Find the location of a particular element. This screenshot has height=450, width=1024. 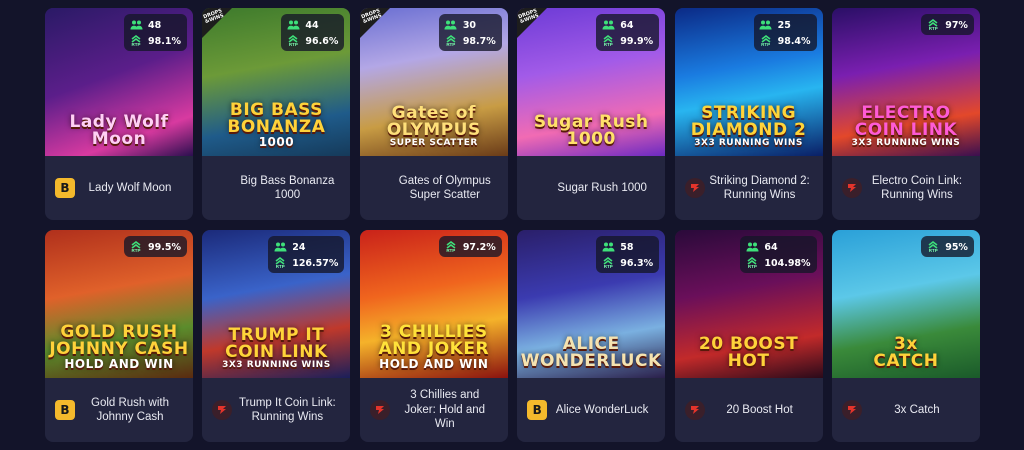

game-title: Gold Rush with Johnny Cash is located at coordinates (128, 410).